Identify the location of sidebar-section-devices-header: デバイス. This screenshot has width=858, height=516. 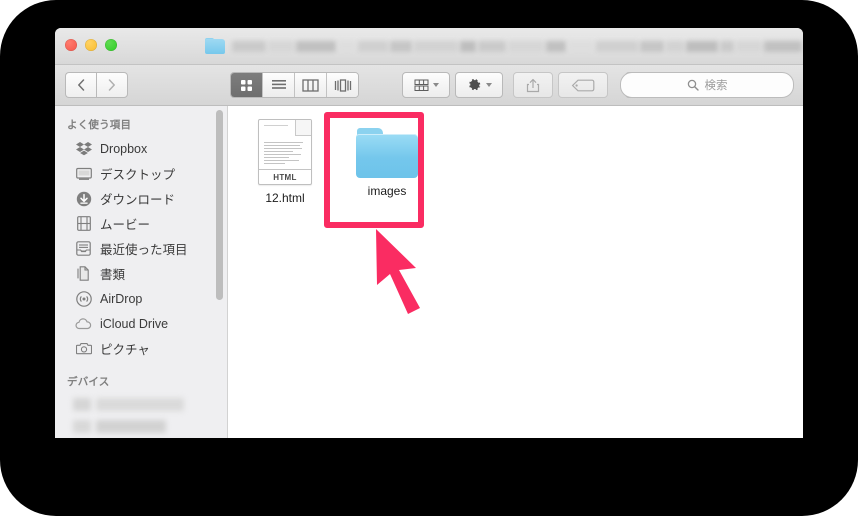
(88, 382).